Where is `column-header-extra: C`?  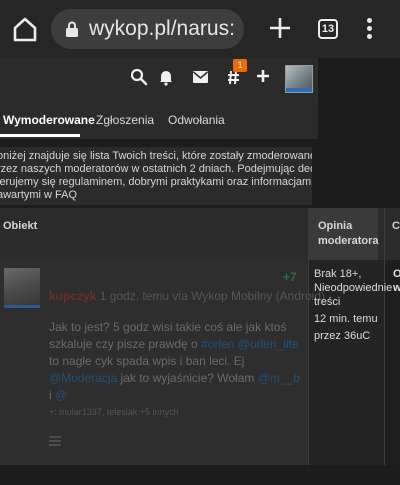
column-header-extra: C is located at coordinates (396, 226).